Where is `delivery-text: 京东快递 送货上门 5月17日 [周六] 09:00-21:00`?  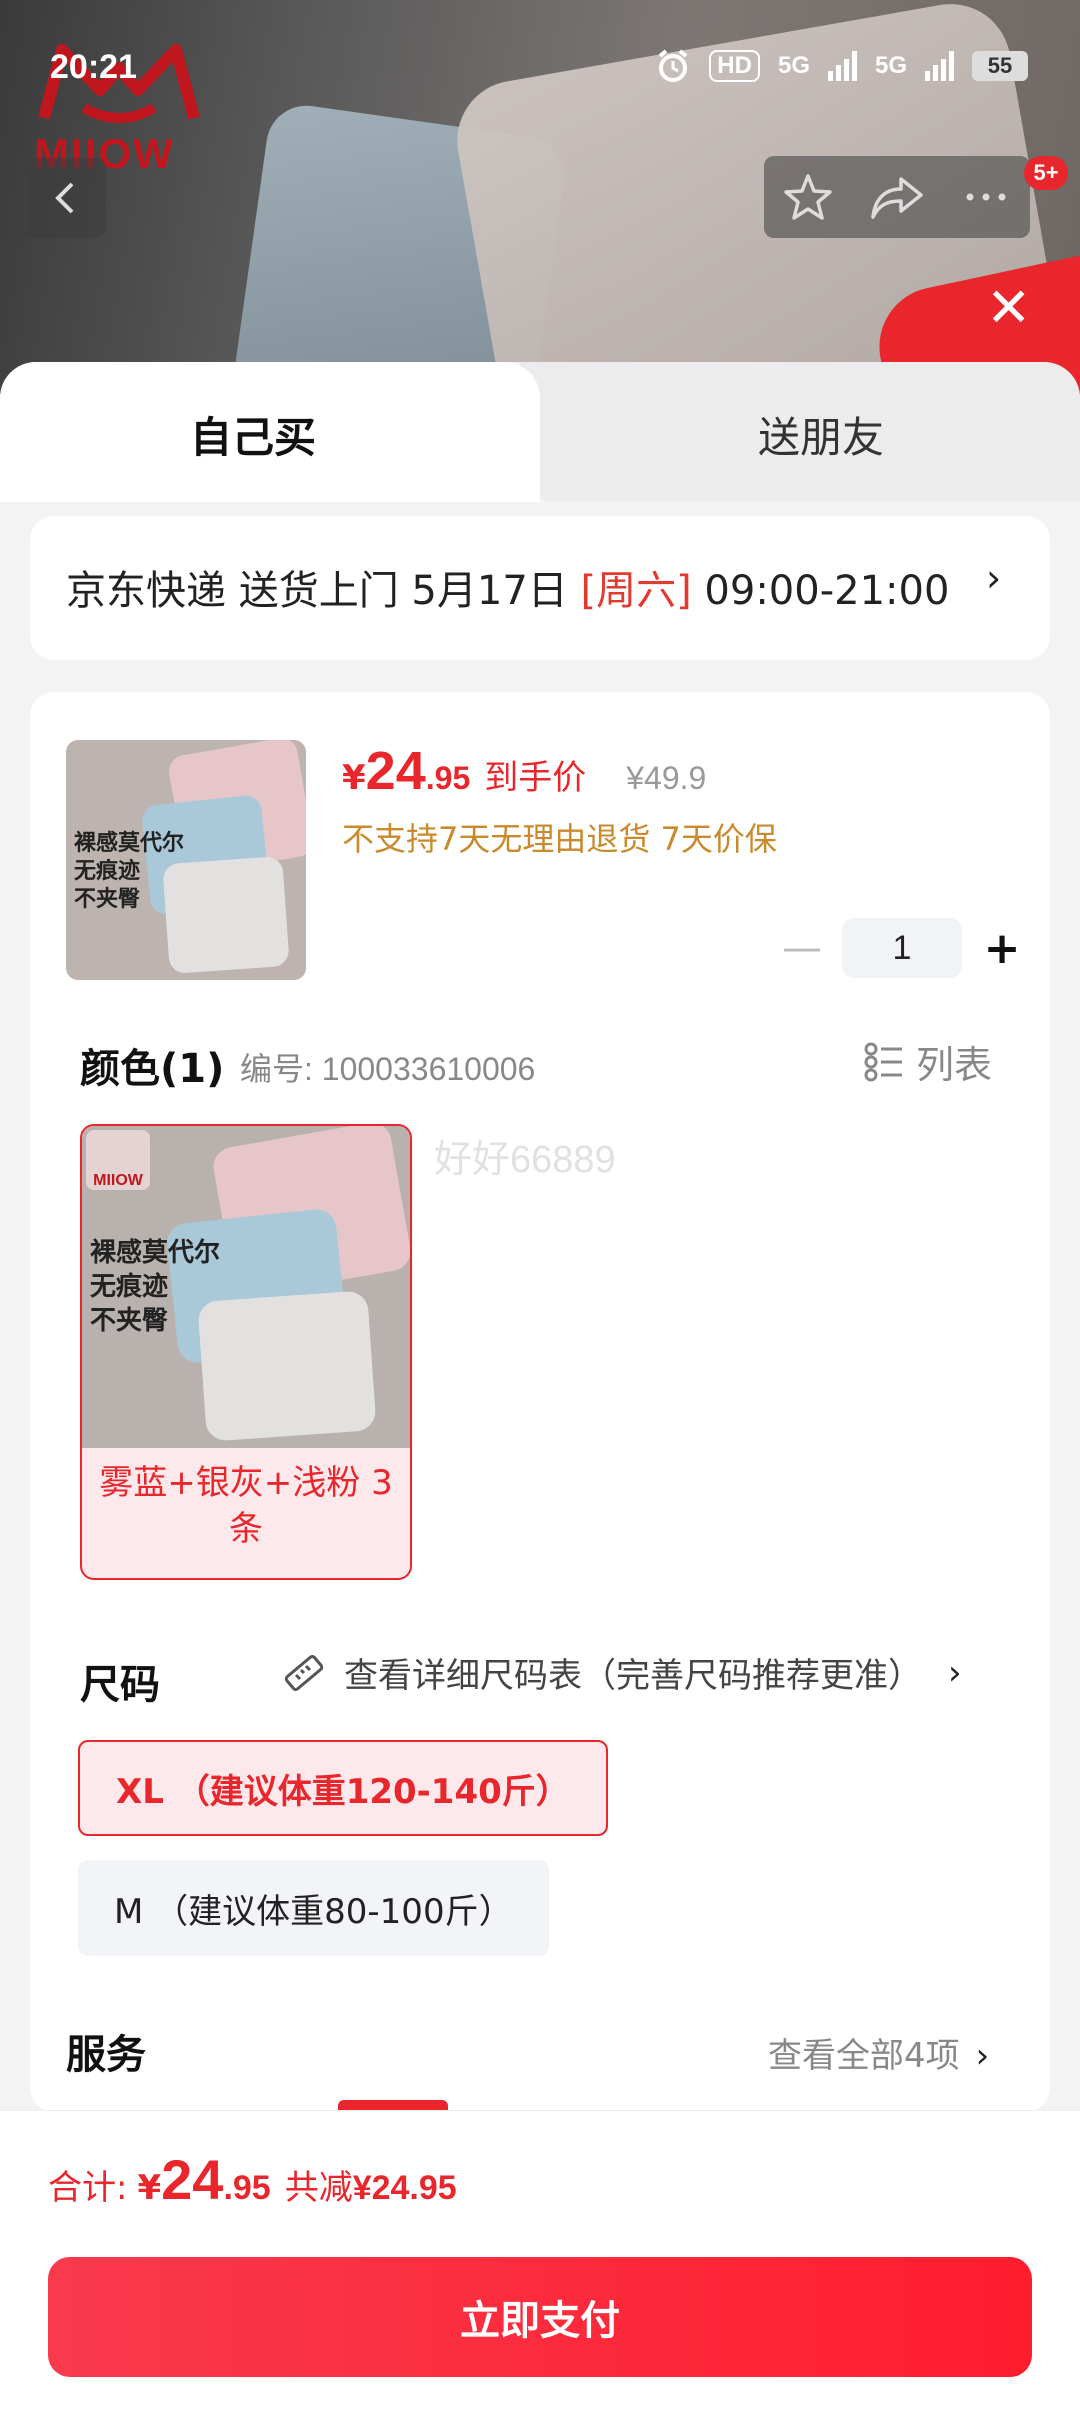 delivery-text: 京东快递 送货上门 5月17日 [周六] 09:00-21:00 is located at coordinates (507, 587).